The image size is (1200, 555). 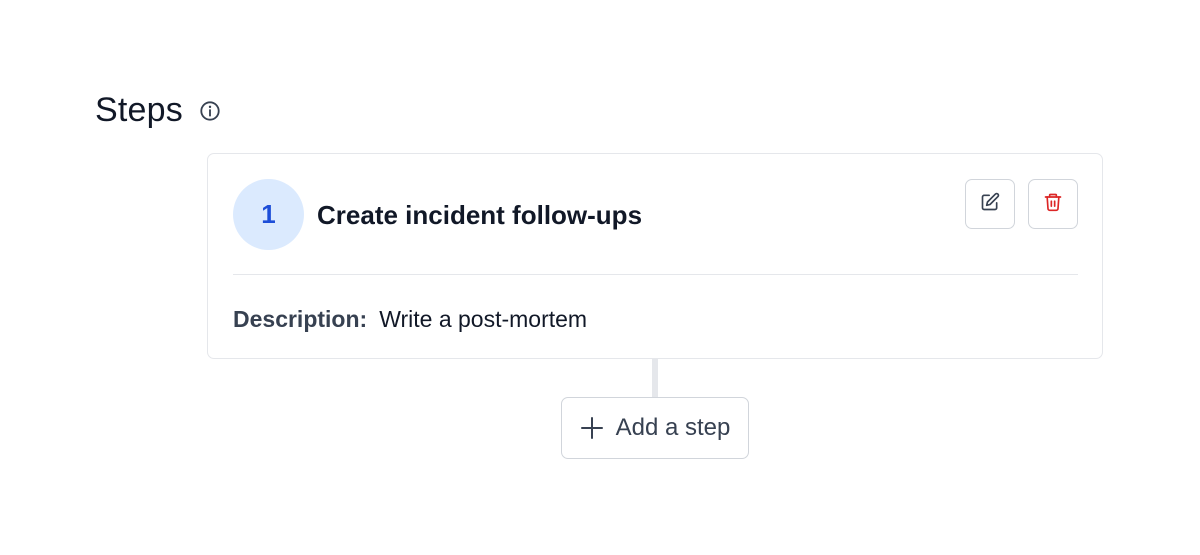 I want to click on info-icon, so click(x=210, y=111).